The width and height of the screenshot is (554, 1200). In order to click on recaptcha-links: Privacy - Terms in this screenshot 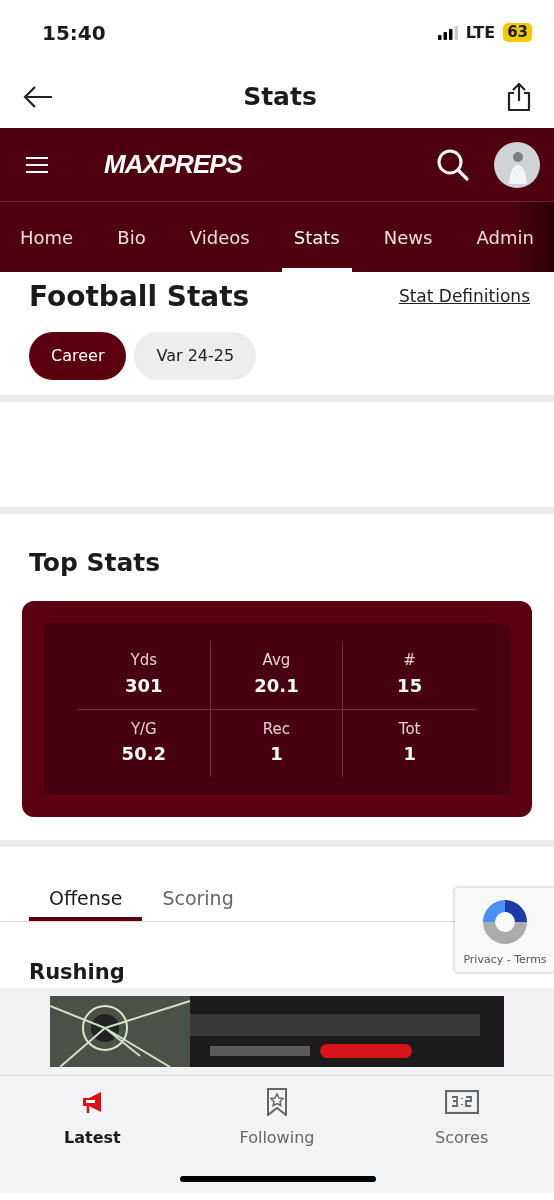, I will do `click(504, 960)`.